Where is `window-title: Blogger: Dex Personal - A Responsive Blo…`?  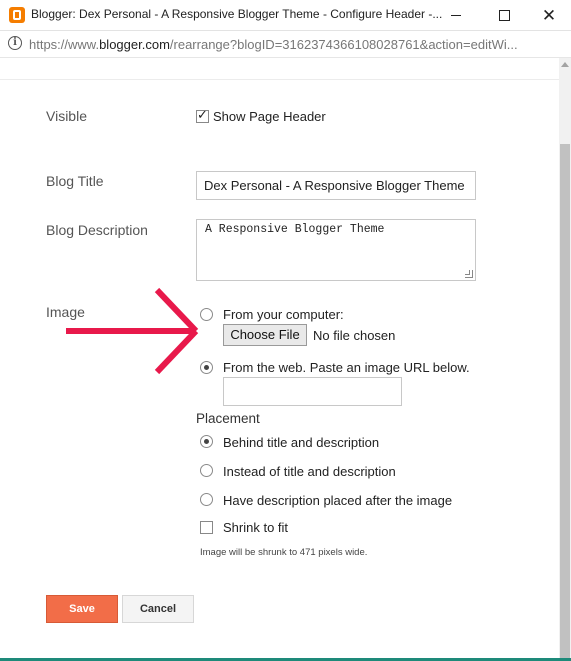
window-title: Blogger: Dex Personal - A Responsive Blo… is located at coordinates (237, 14).